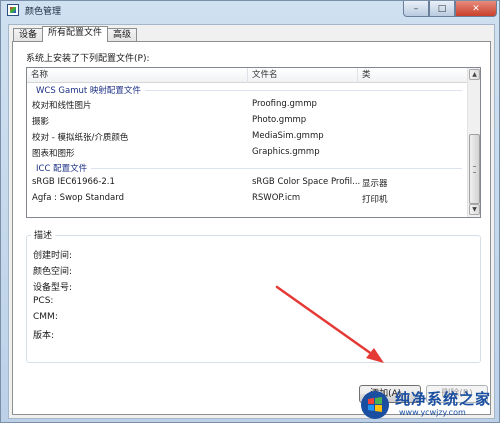  Describe the element at coordinates (247, 90) in the screenshot. I see `group-header-wcs: WCS Gamut 映射配置文件` at that location.